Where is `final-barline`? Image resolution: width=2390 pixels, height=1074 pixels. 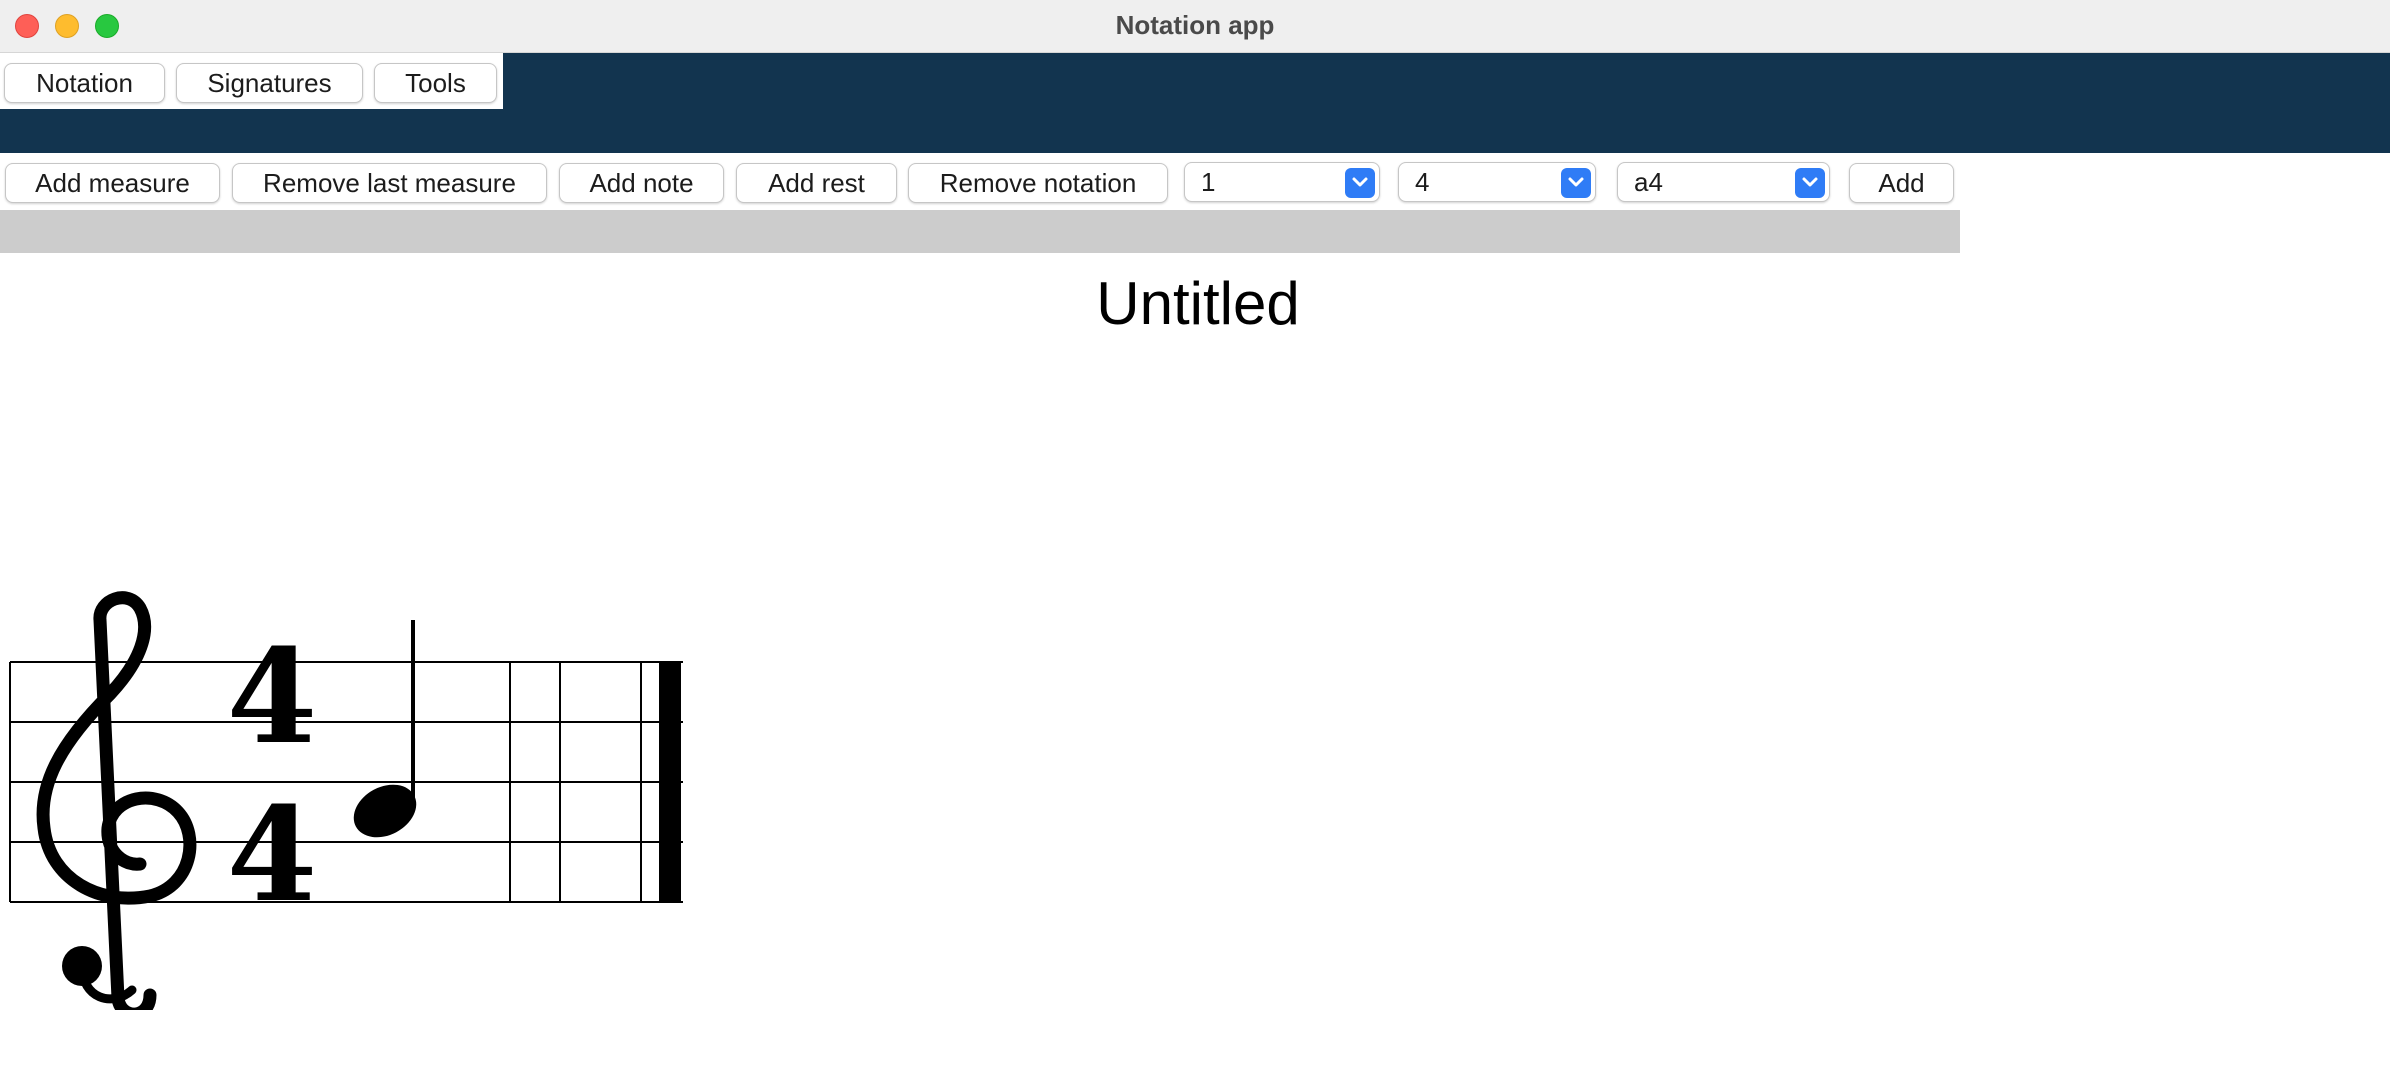
final-barline is located at coordinates (670, 782).